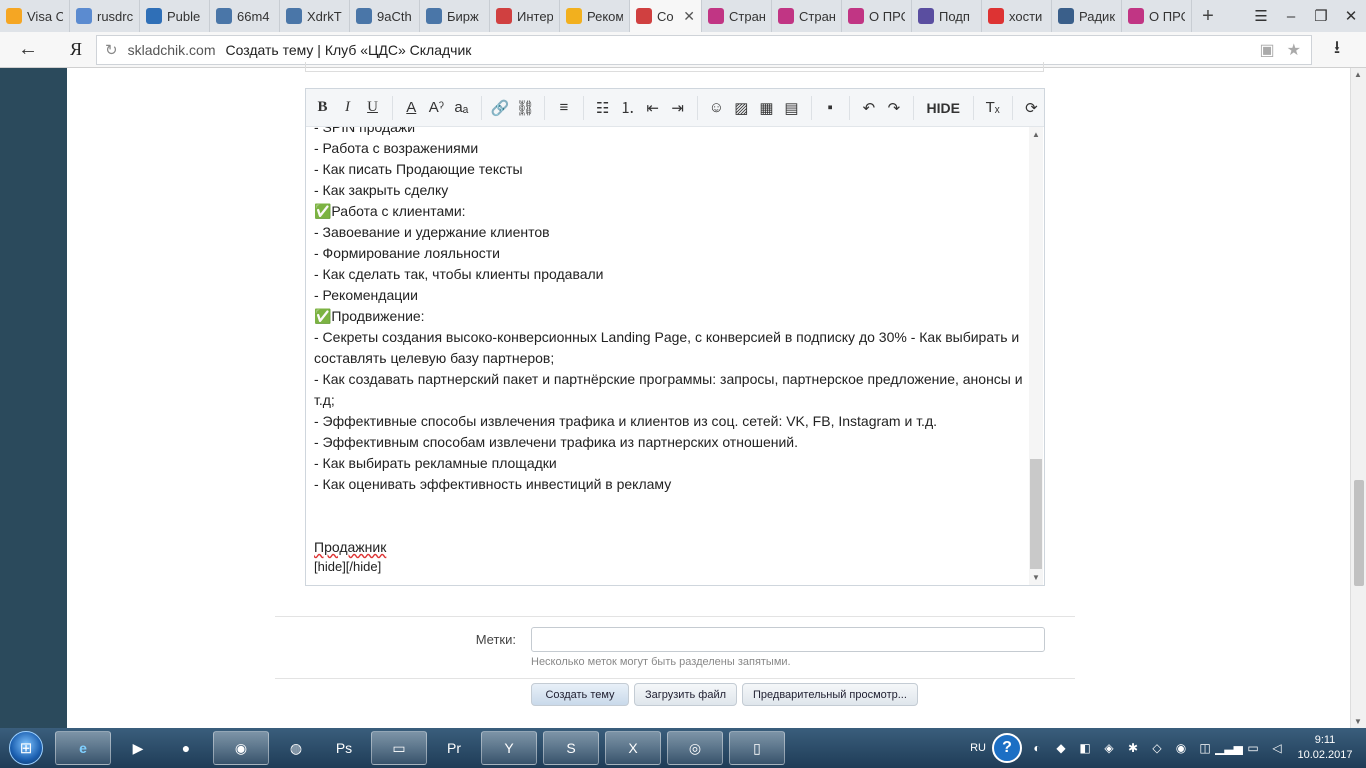 The width and height of the screenshot is (1366, 768). Describe the element at coordinates (652, 108) in the screenshot. I see `outdent-icon: ⇤` at that location.